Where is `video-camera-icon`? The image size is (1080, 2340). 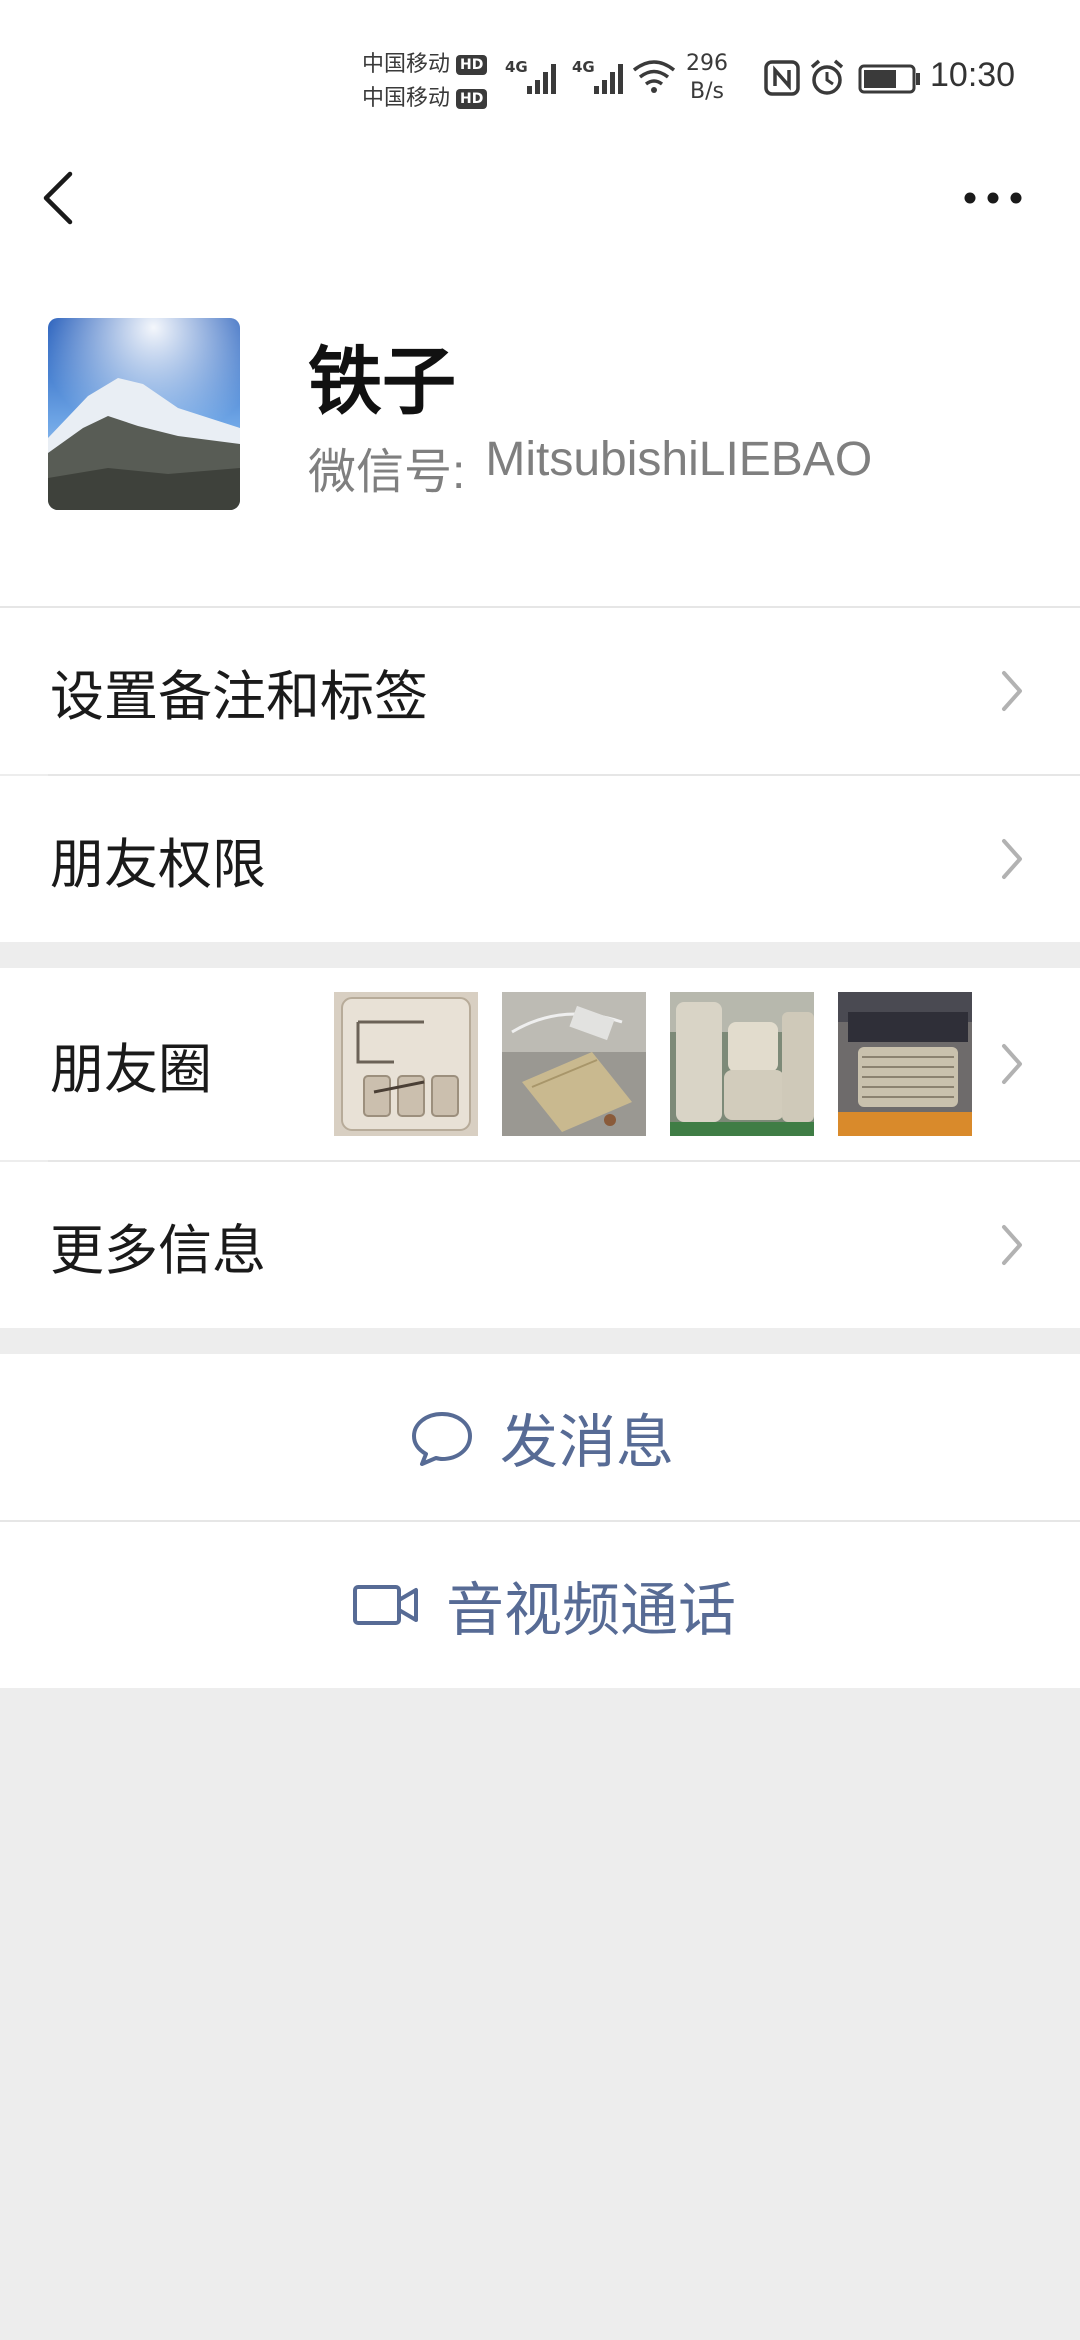
video-camera-icon is located at coordinates (385, 1605).